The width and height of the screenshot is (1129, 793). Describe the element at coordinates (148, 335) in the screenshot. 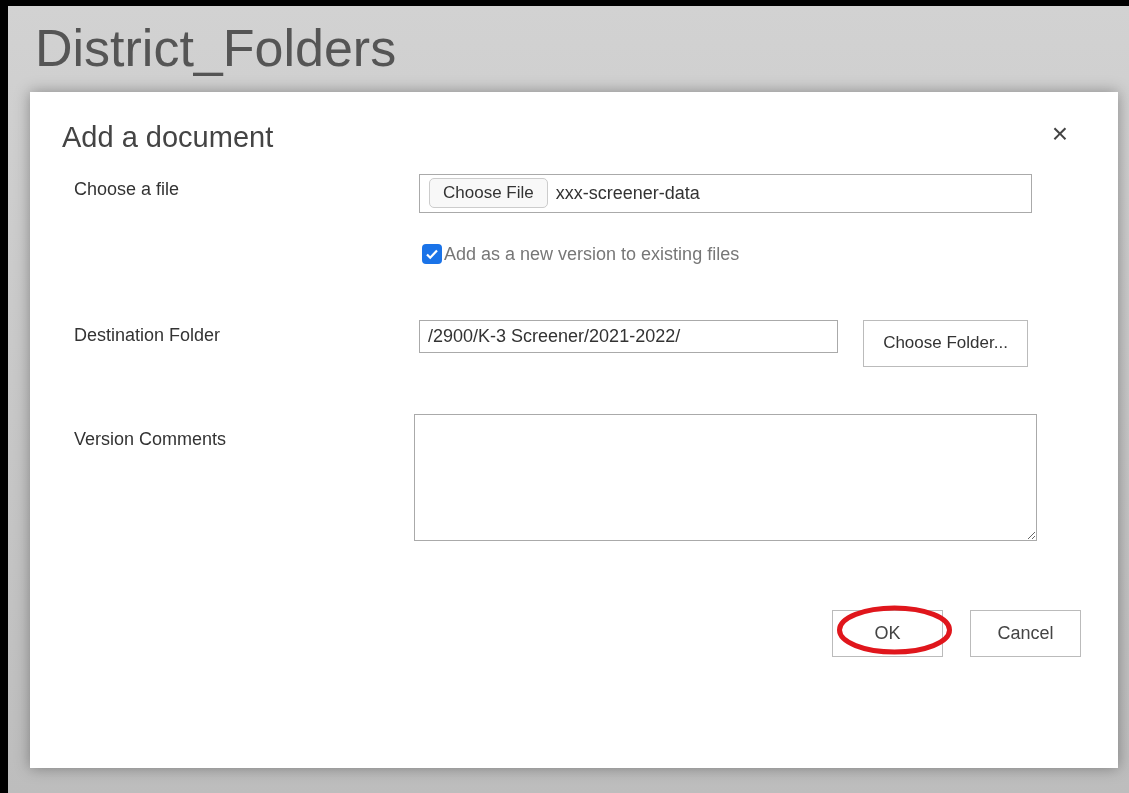

I see `field-label: Destination Folder` at that location.